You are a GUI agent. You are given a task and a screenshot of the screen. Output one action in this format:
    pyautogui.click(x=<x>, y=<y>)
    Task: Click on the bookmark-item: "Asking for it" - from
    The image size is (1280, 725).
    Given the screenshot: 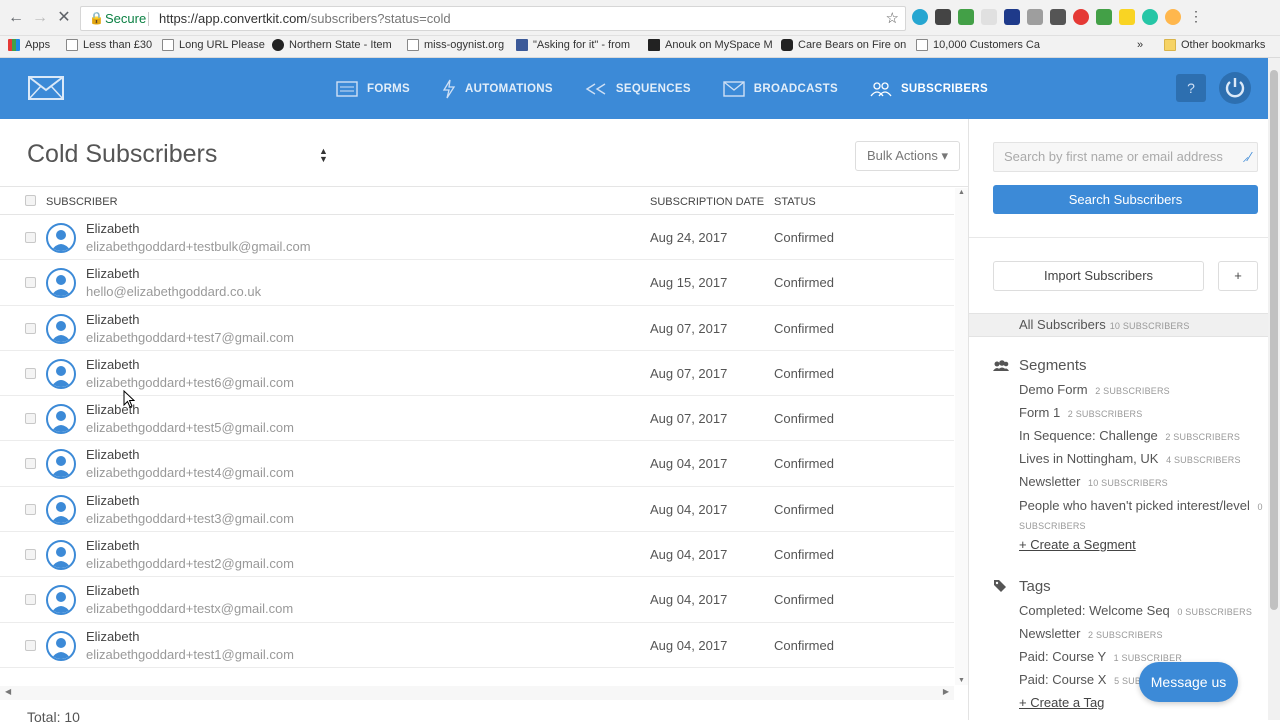 What is the action you would take?
    pyautogui.click(x=573, y=45)
    